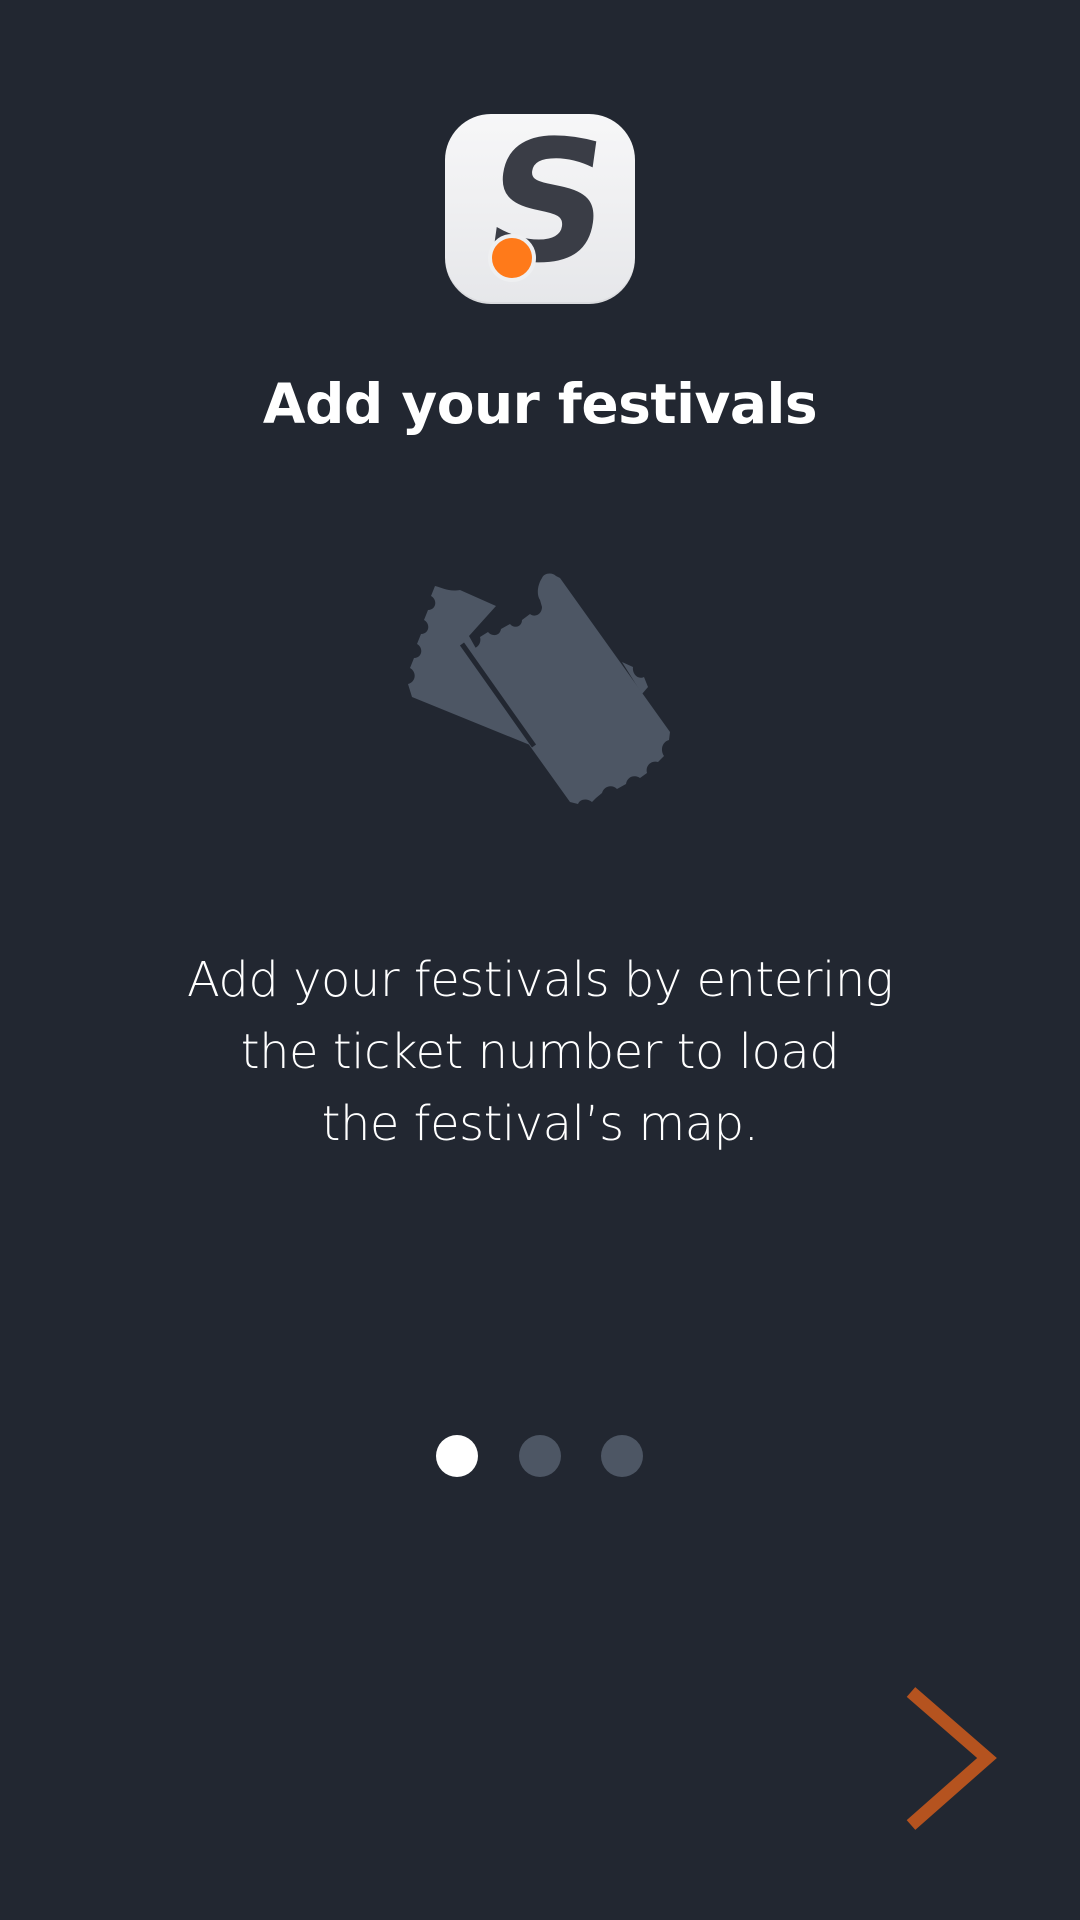  Describe the element at coordinates (540, 404) in the screenshot. I see `page-title: Add your festivals` at that location.